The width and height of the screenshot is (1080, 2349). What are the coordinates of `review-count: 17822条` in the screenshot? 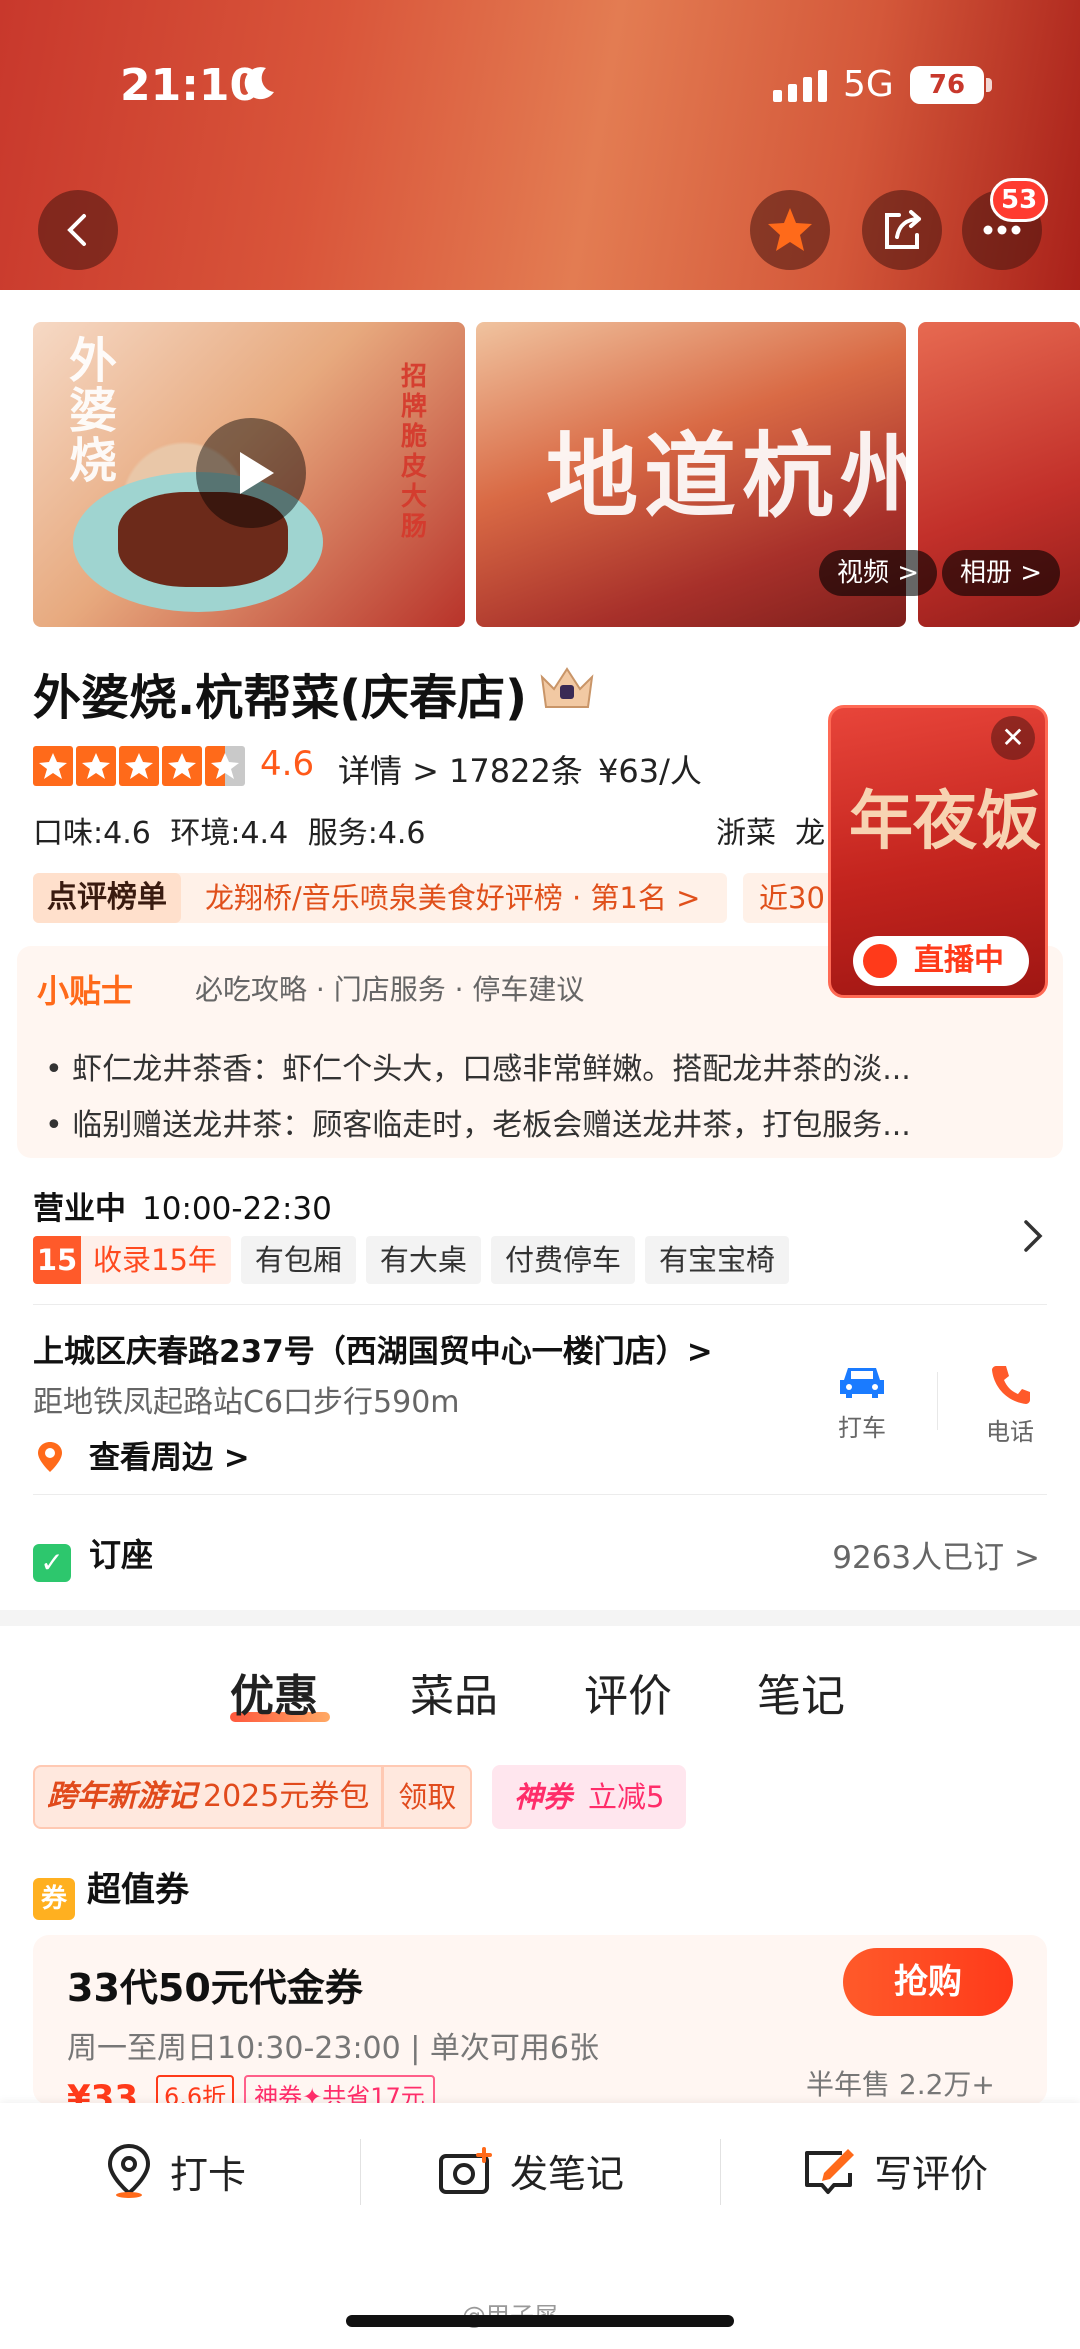 It's located at (516, 769).